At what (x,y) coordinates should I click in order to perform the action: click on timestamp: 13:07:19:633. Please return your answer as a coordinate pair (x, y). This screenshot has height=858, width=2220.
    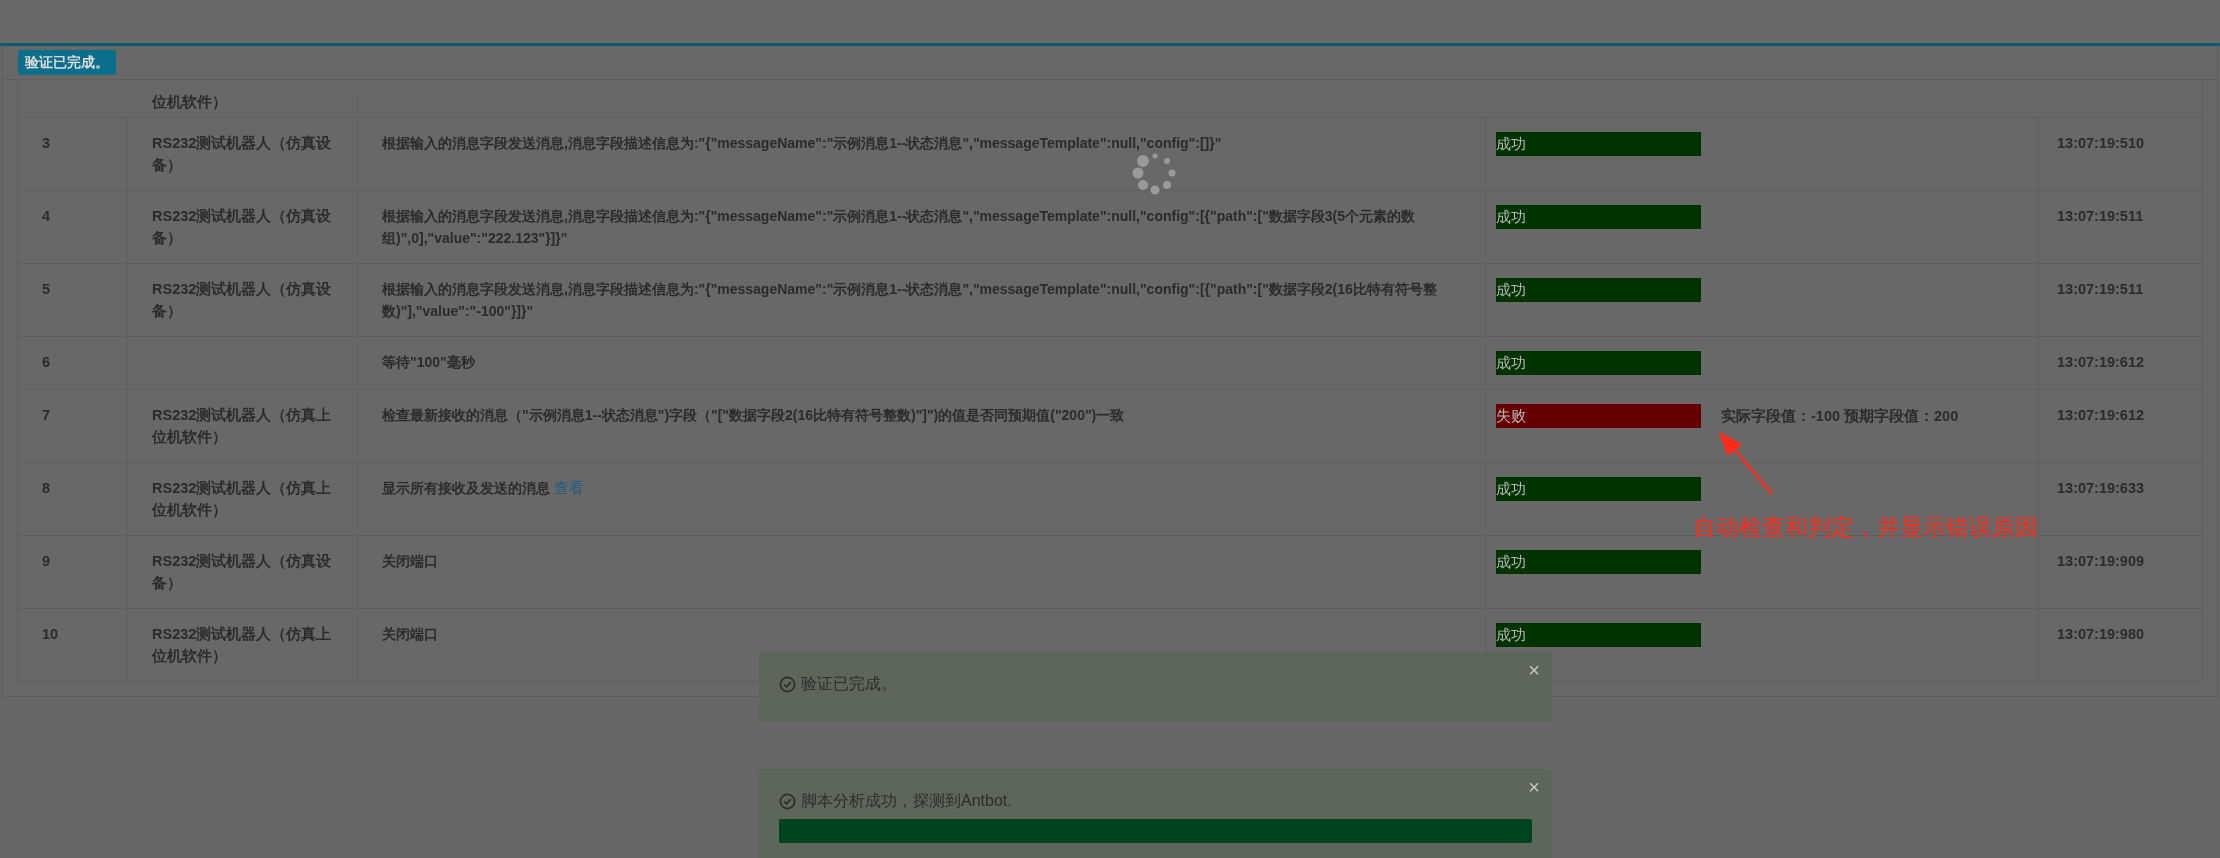
    Looking at the image, I should click on (2101, 488).